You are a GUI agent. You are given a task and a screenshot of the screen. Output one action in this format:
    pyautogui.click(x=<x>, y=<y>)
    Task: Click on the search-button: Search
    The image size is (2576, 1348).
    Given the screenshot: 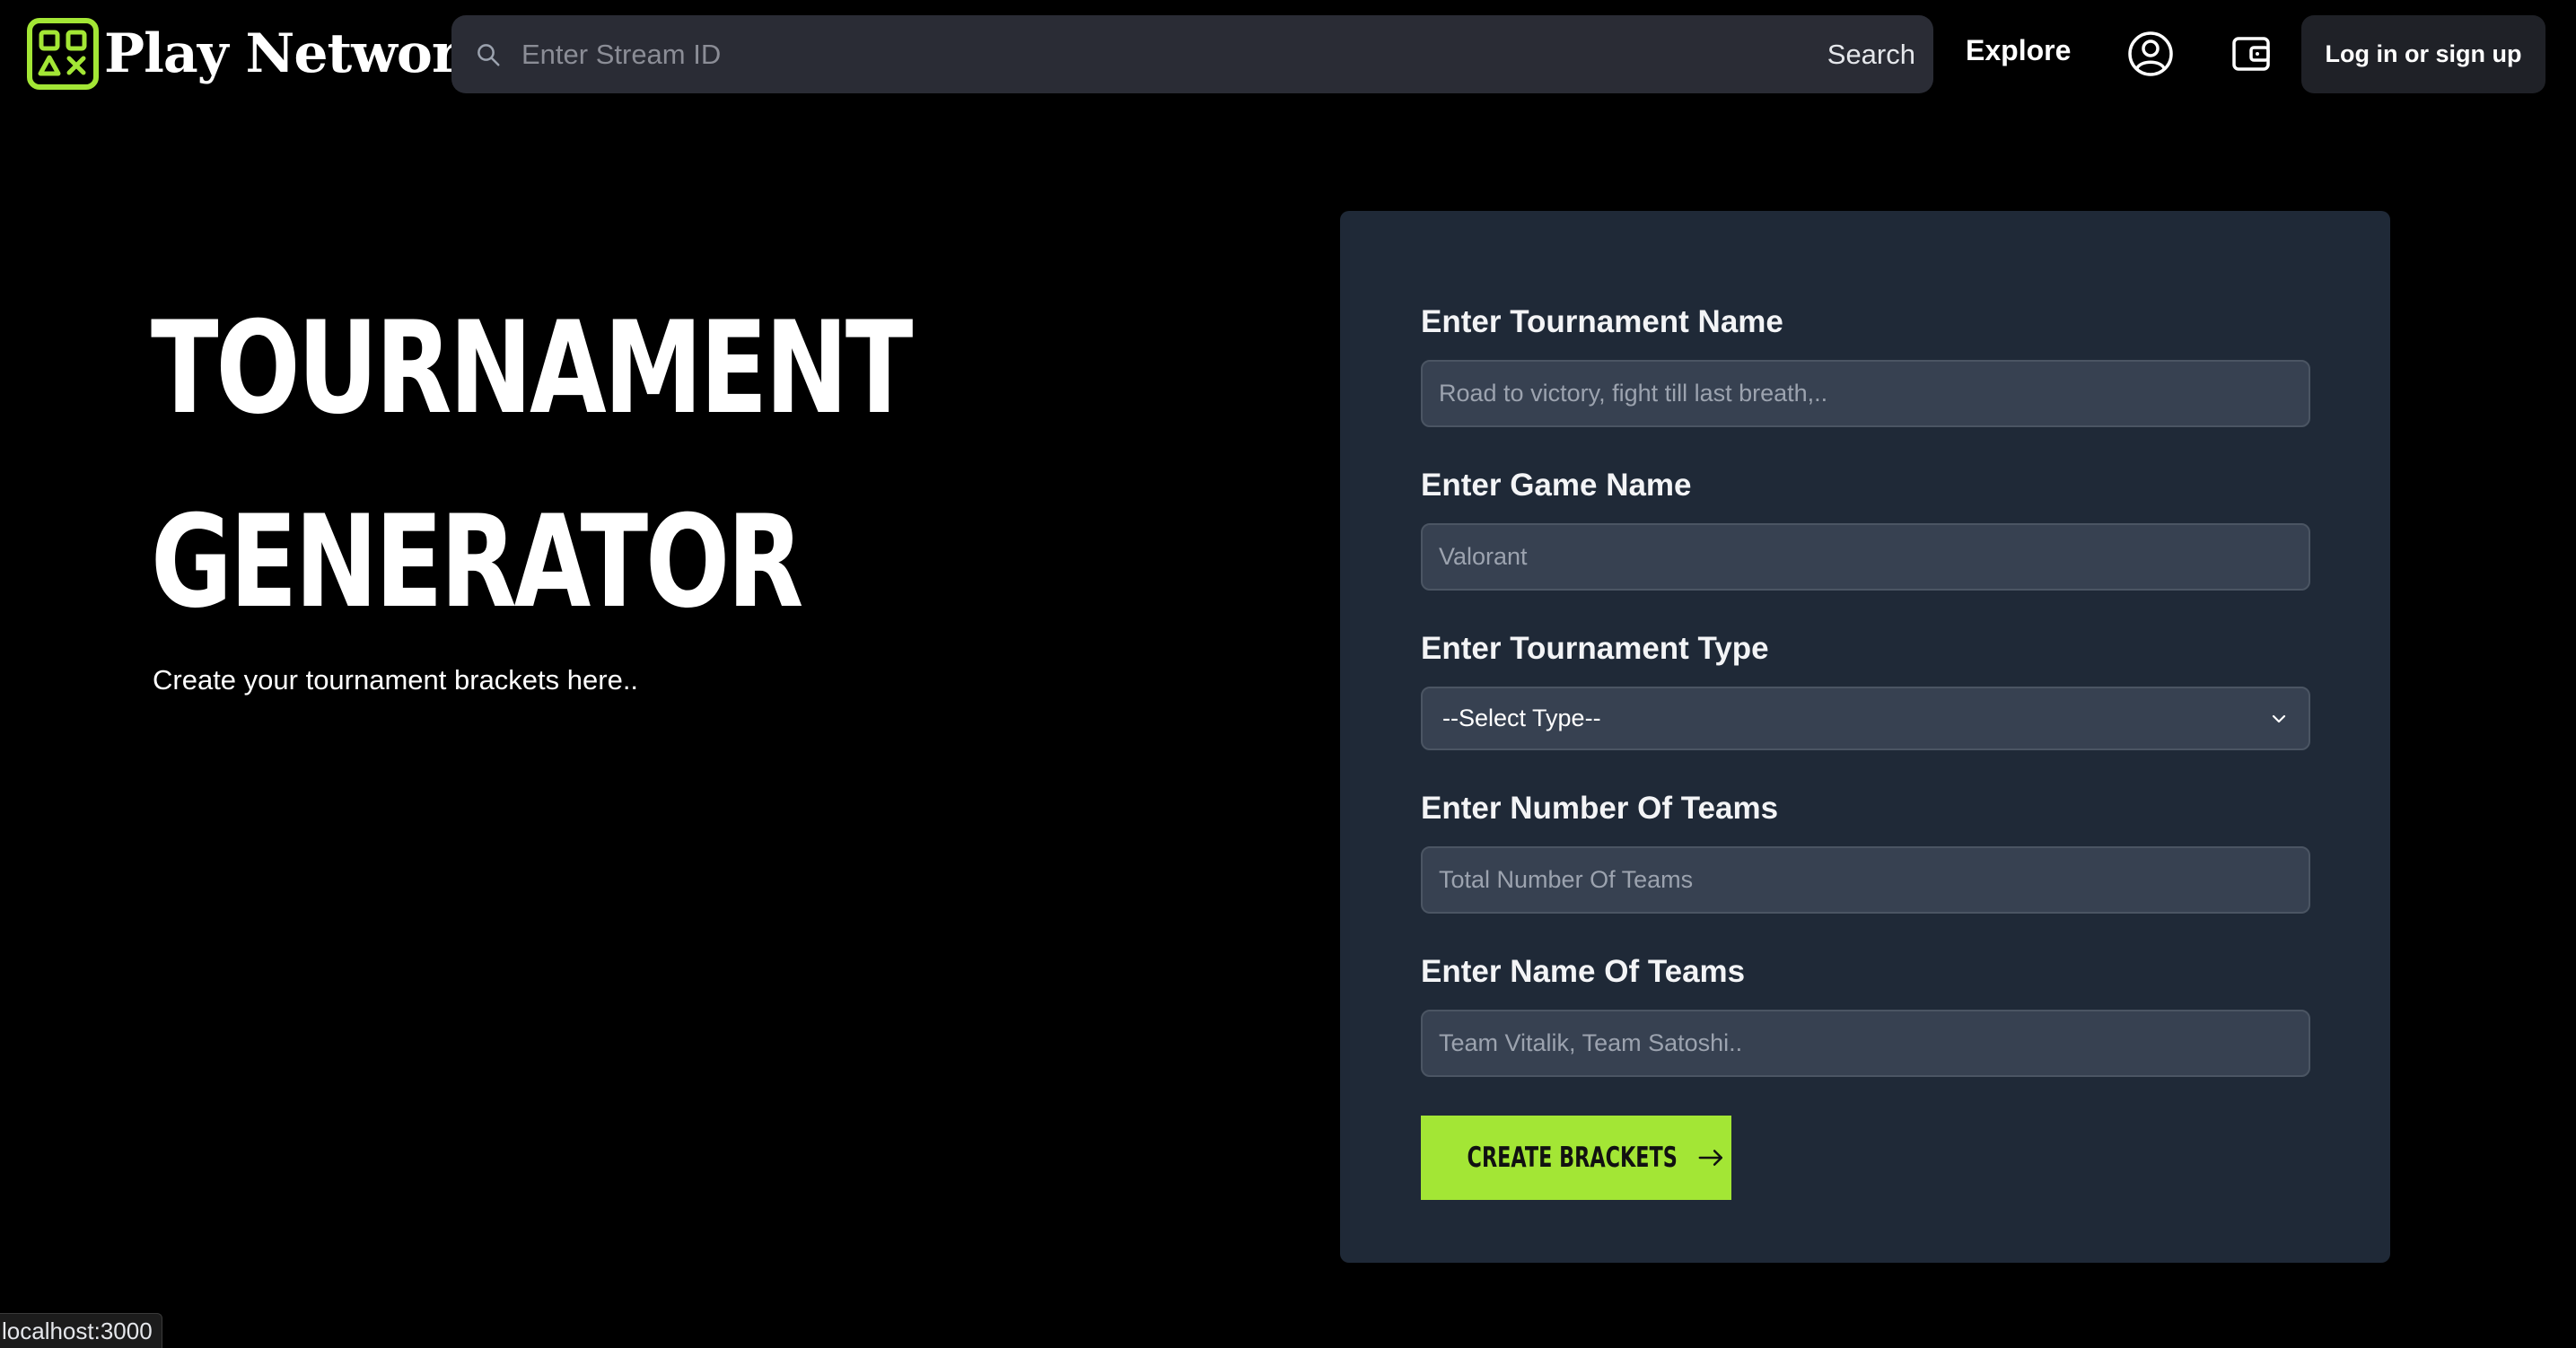 What is the action you would take?
    pyautogui.click(x=1871, y=55)
    